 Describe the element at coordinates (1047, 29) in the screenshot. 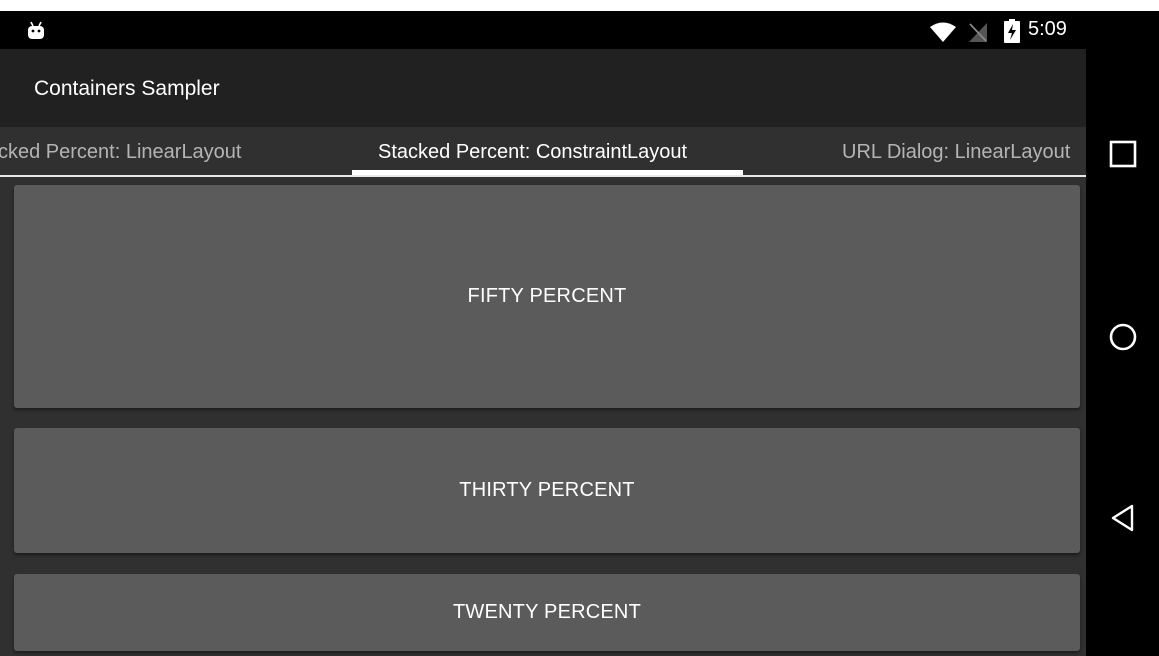

I see `status-time: 5:09` at that location.